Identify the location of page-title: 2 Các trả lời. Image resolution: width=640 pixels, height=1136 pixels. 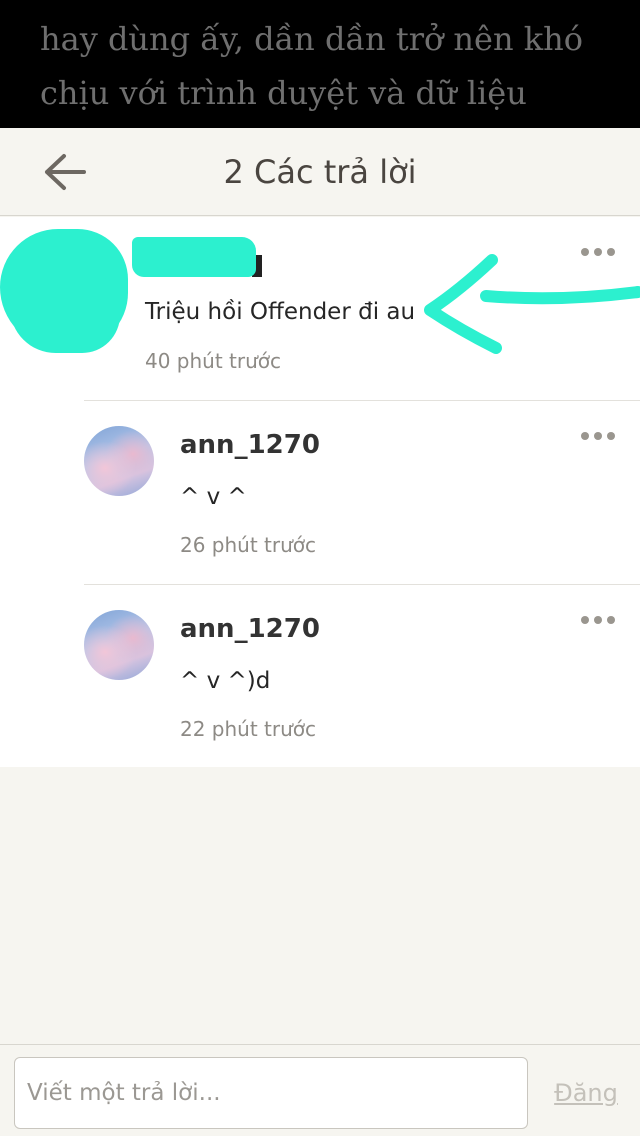
(320, 172).